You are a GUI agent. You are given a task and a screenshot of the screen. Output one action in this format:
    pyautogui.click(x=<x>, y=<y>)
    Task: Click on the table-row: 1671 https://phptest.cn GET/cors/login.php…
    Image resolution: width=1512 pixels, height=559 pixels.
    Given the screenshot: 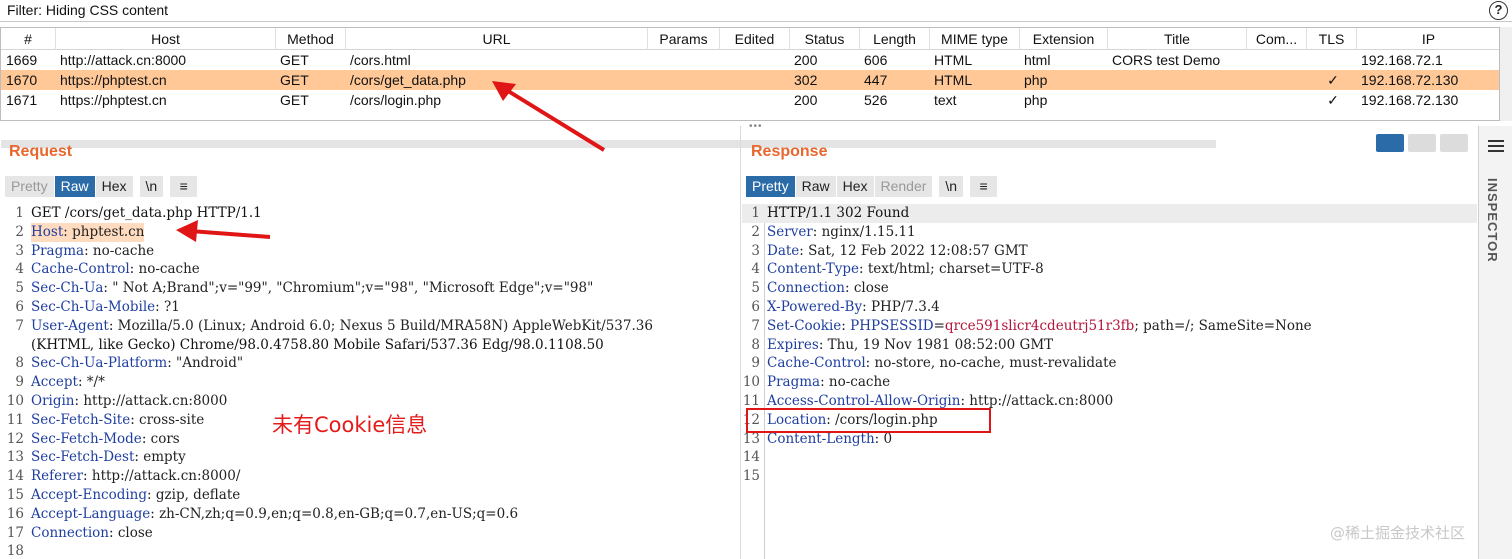 What is the action you would take?
    pyautogui.click(x=750, y=100)
    